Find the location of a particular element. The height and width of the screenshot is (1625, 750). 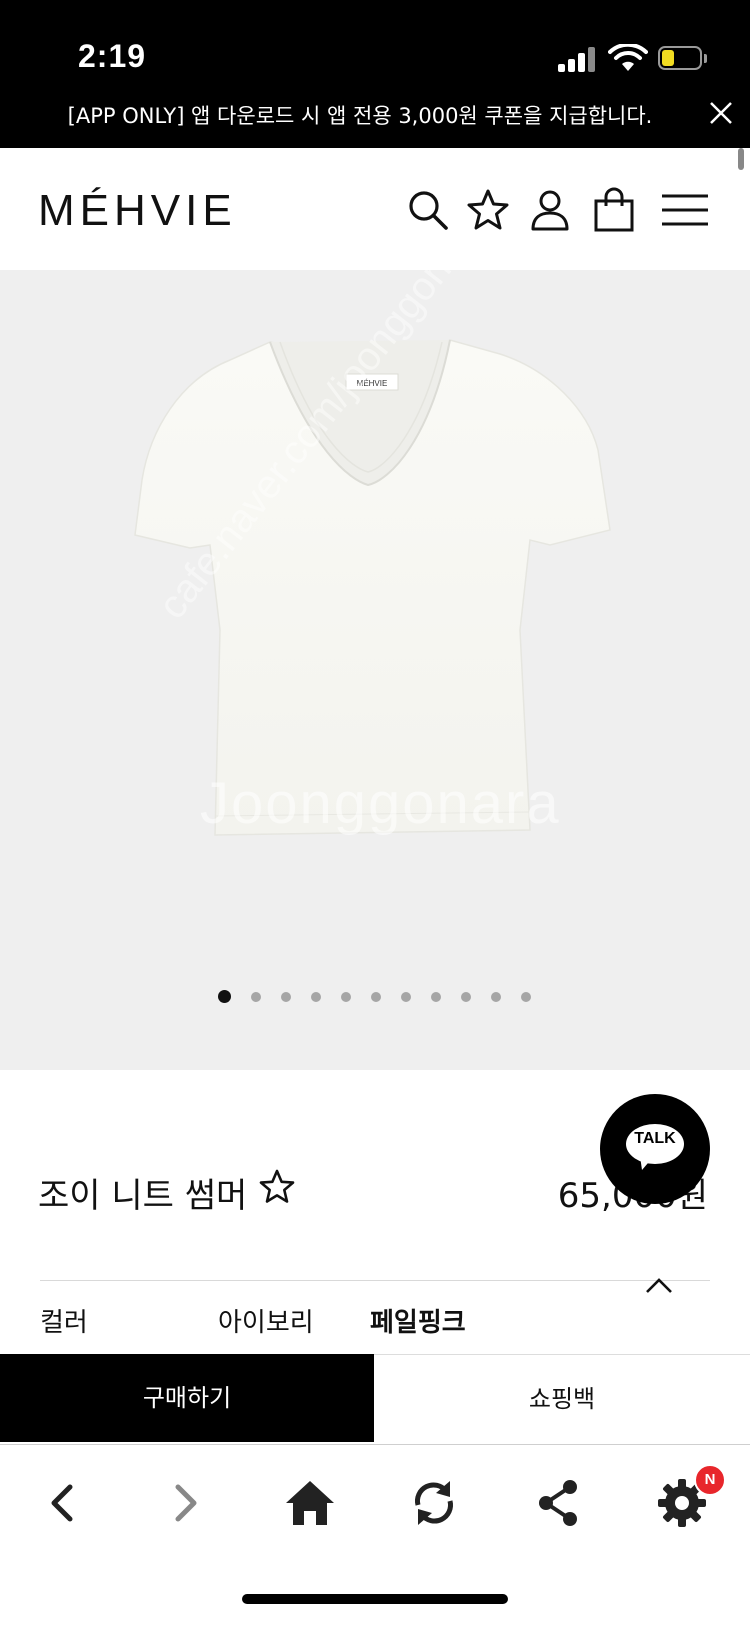

color-option-label: 컬러 is located at coordinates (64, 1323).